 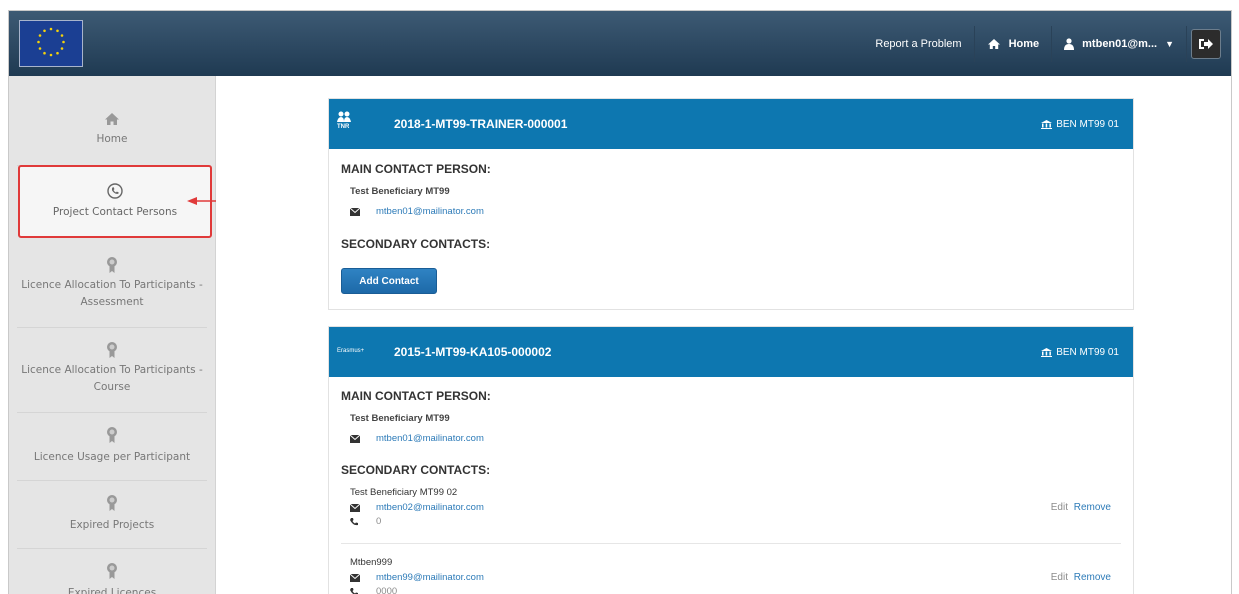 I want to click on contact-email-line: mtben99@mailinator.com, so click(x=417, y=577).